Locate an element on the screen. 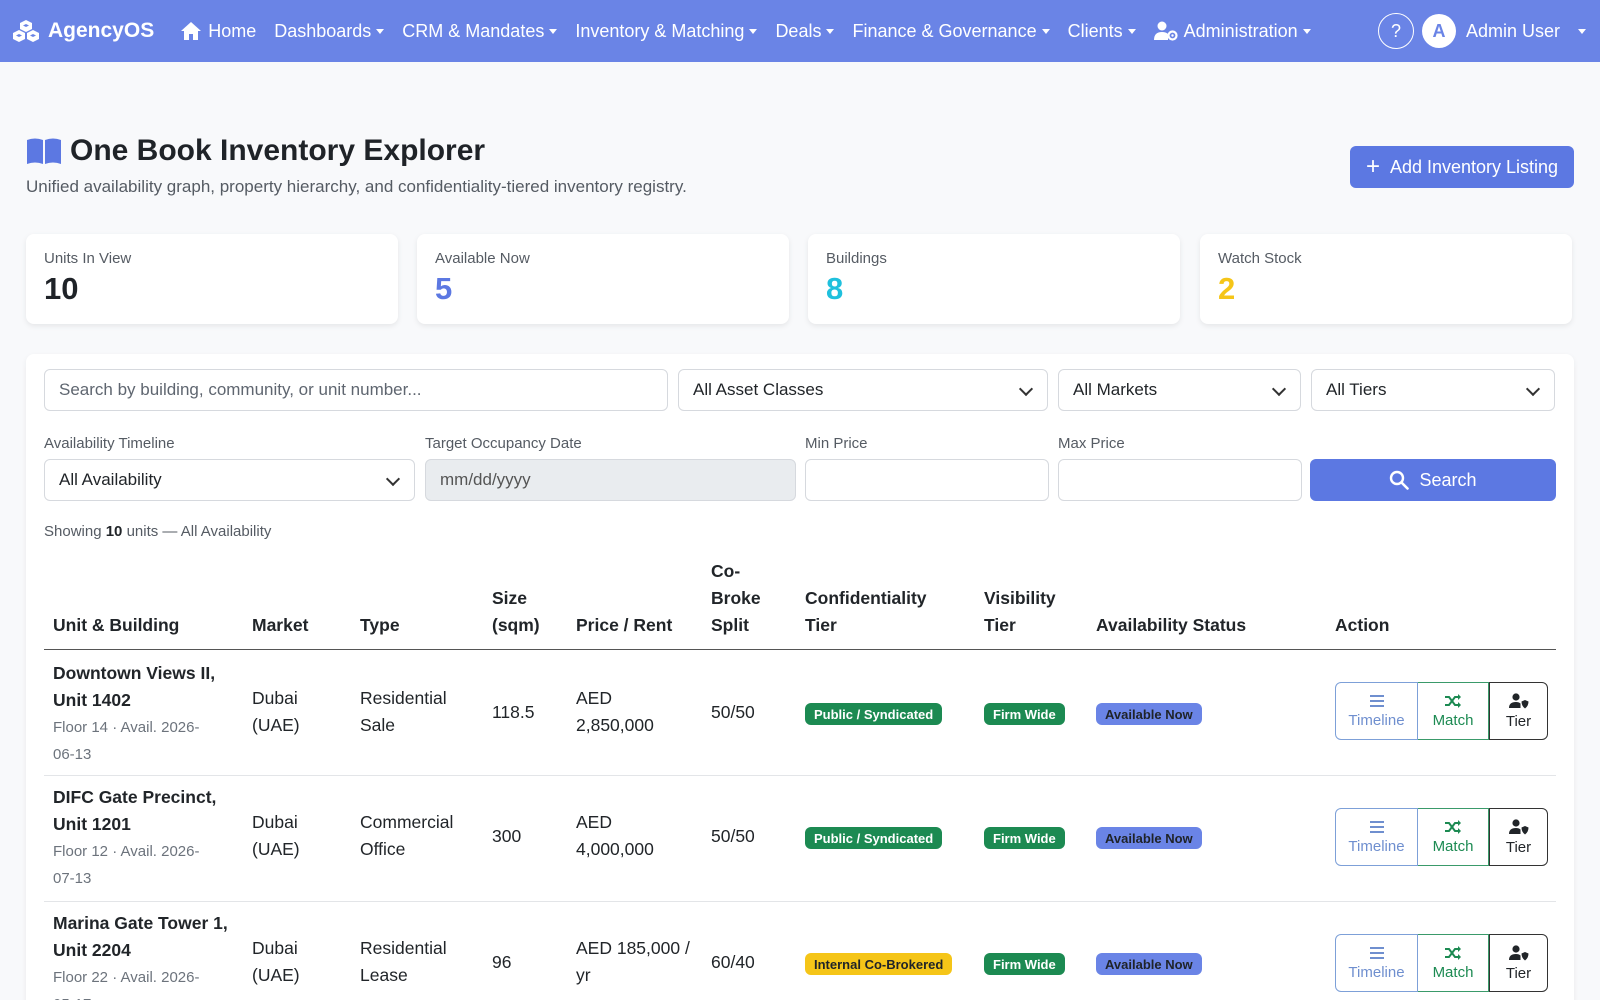 The height and width of the screenshot is (1000, 1600). nav-finance-governance: Finance & Governance is located at coordinates (951, 31).